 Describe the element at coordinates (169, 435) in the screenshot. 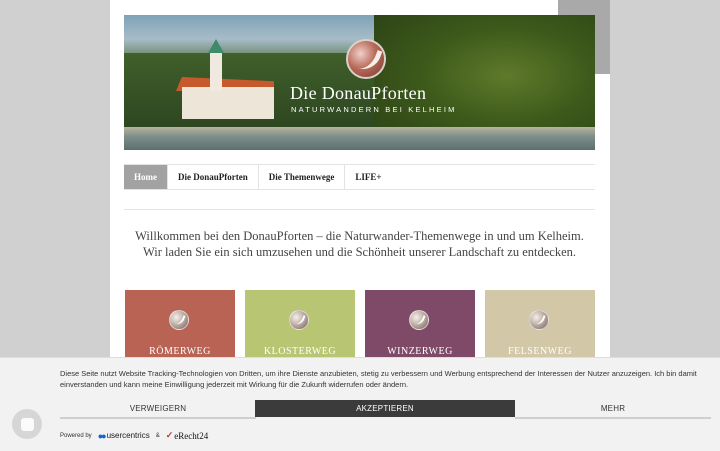

I see `erecht-check-icon: ✓` at that location.